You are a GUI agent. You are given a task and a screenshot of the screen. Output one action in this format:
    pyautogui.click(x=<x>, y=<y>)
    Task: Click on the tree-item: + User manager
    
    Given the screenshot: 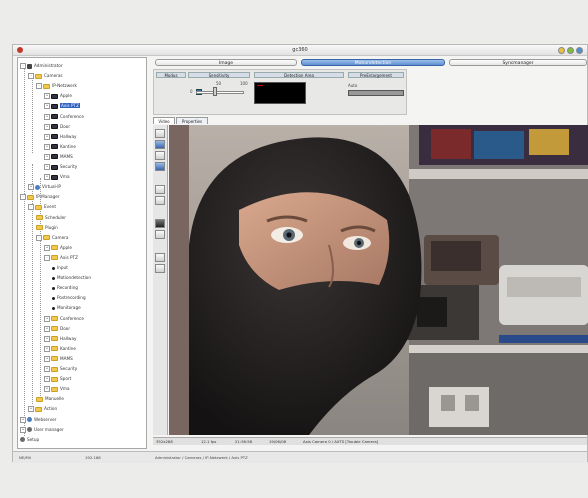 What is the action you would take?
    pyautogui.click(x=42, y=429)
    